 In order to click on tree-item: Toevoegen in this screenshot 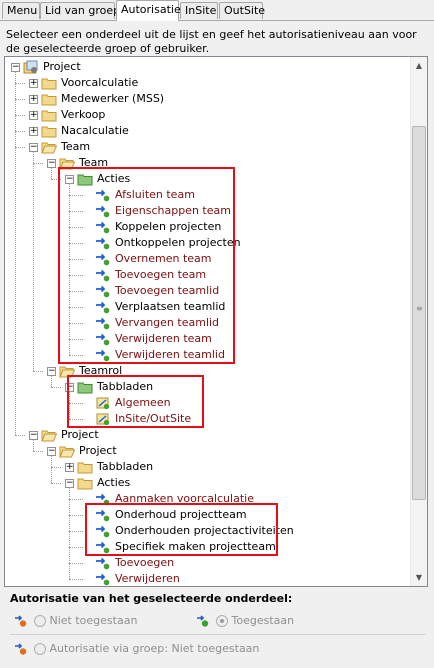, I will do `click(128, 563)`.